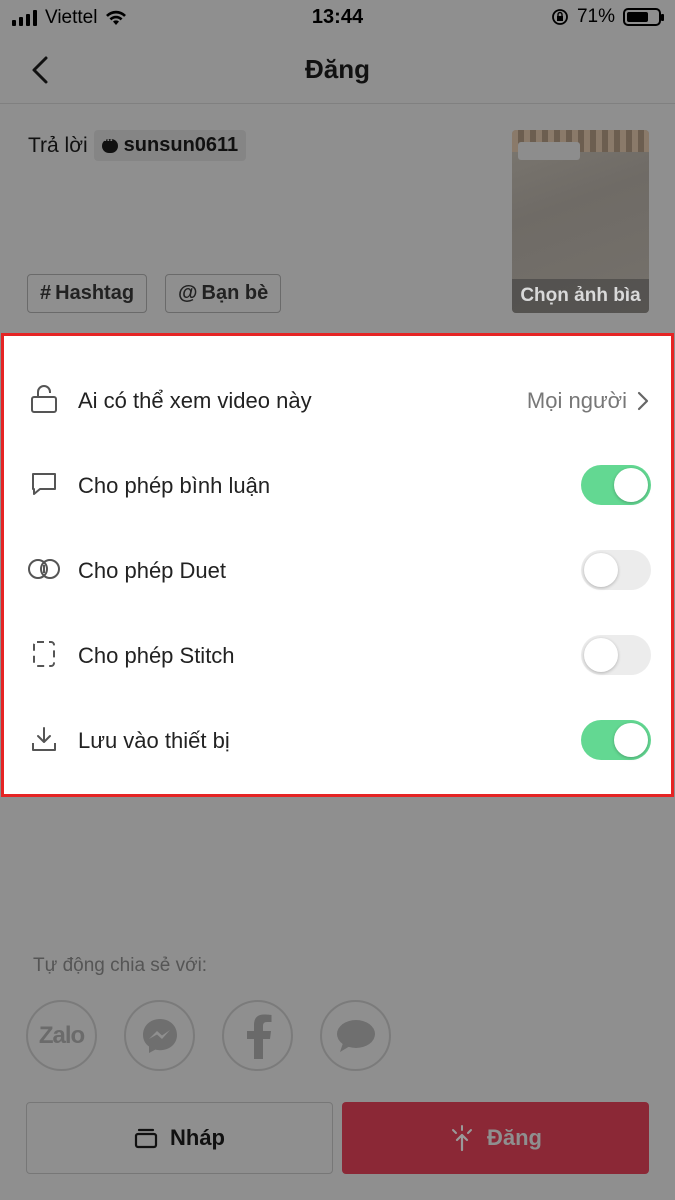  What do you see at coordinates (235, 293) in the screenshot?
I see `friends-label: Bạn bè` at bounding box center [235, 293].